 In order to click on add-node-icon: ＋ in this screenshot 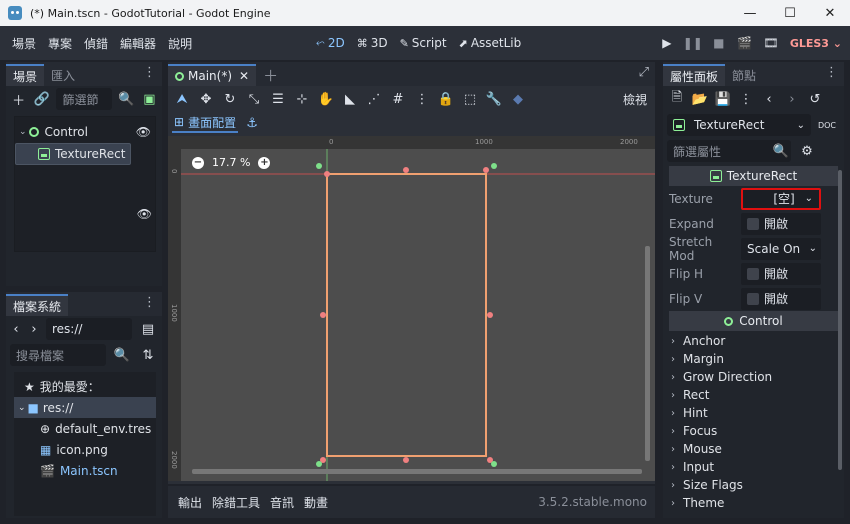, I will do `click(18, 99)`.